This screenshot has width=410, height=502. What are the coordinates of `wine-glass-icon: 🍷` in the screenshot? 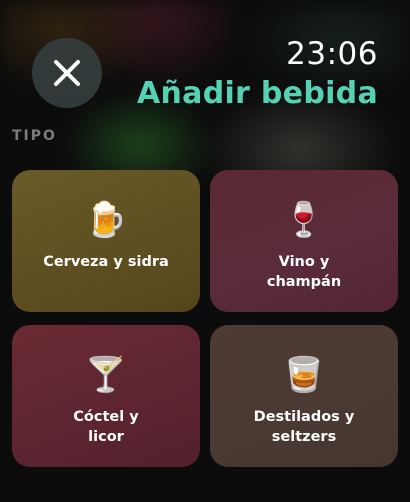 It's located at (304, 220).